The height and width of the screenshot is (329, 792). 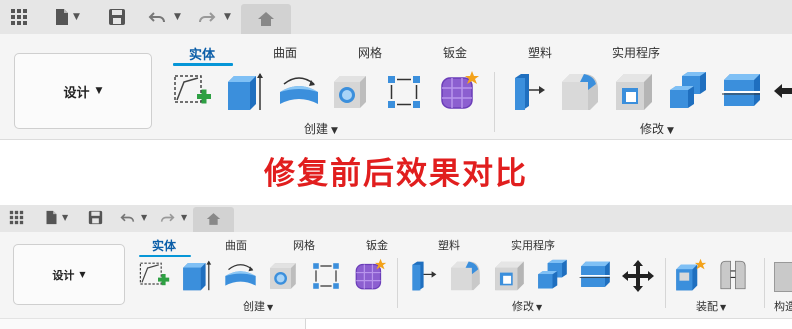 I want to click on construct-plane-icon, so click(x=783, y=277).